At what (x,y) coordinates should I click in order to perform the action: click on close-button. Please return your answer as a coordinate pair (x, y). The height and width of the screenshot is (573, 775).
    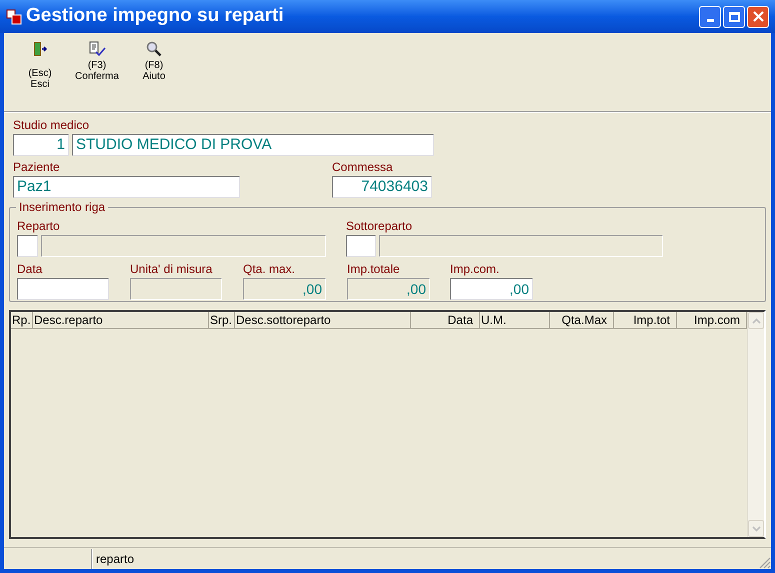
    Looking at the image, I should click on (758, 17).